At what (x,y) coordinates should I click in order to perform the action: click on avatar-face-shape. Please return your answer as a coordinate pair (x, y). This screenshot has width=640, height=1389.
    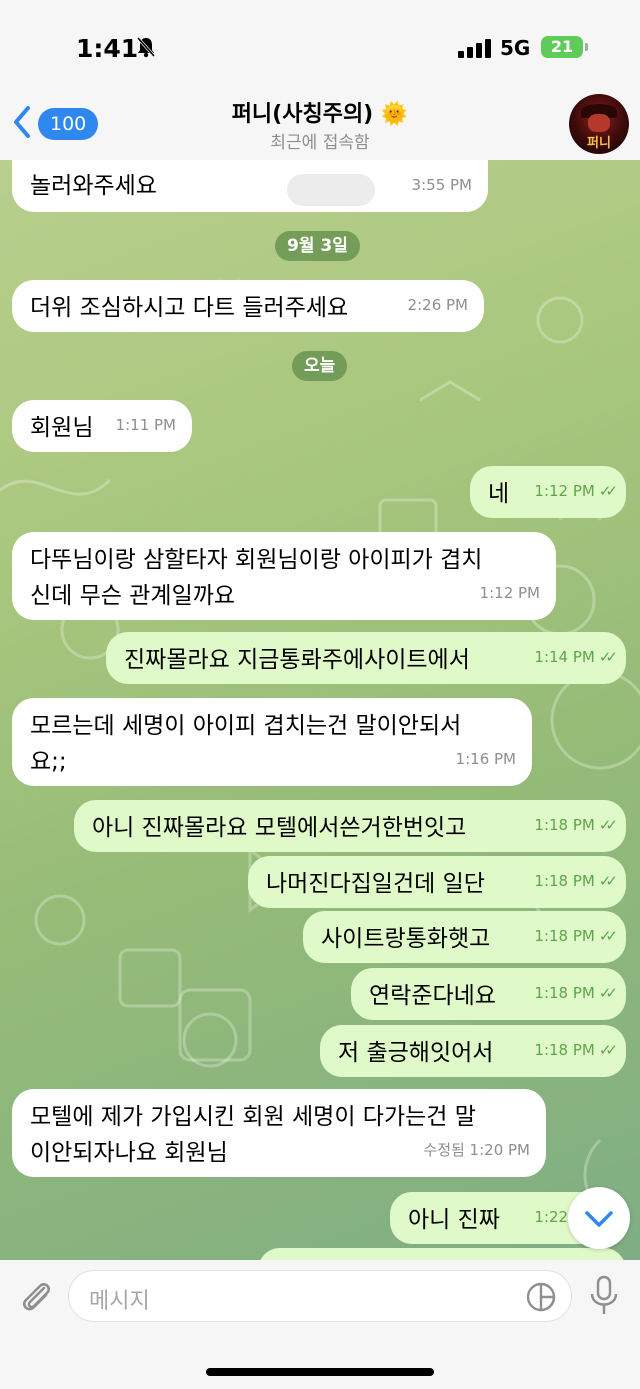
    Looking at the image, I should click on (599, 123).